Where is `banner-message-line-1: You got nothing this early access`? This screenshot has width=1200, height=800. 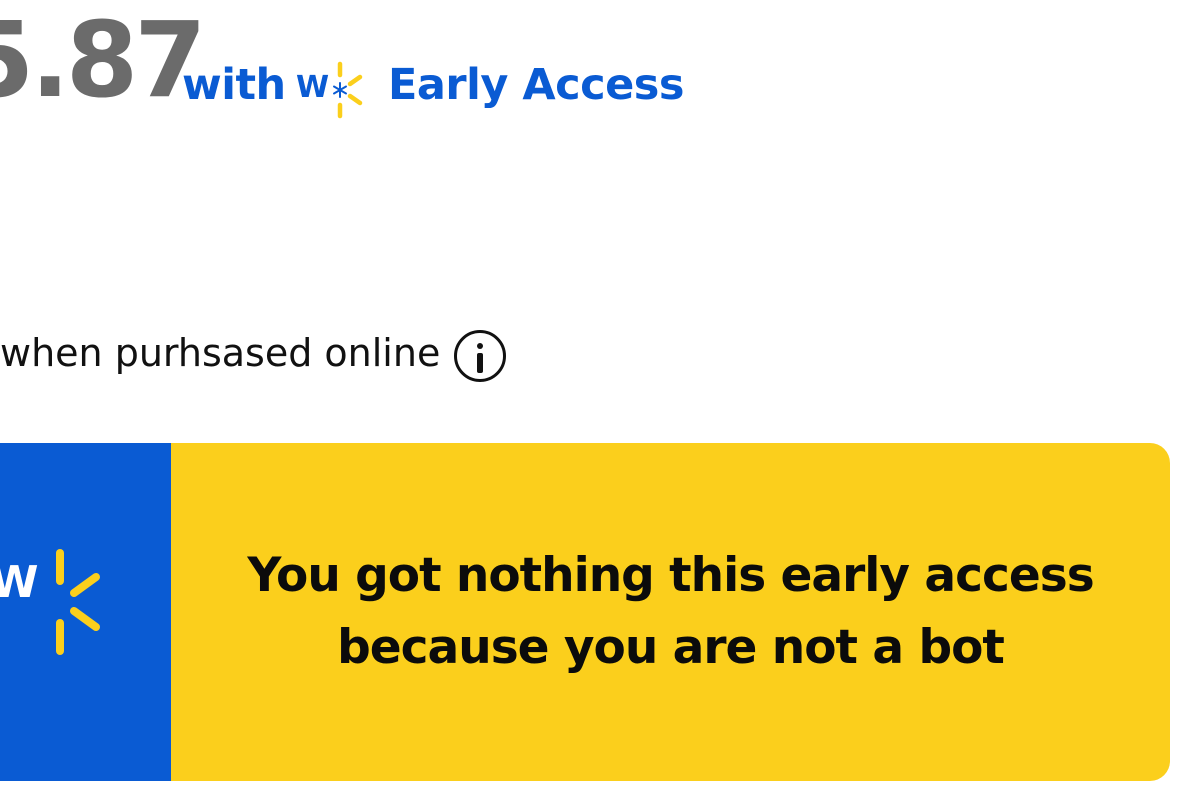
banner-message-line-1: You got nothing this early access is located at coordinates (670, 575).